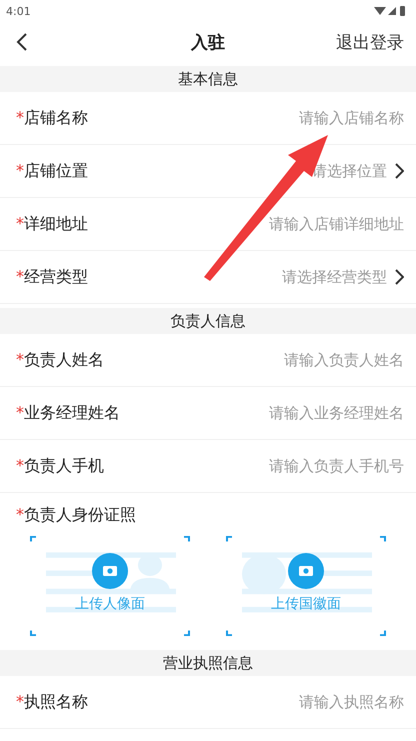 This screenshot has width=416, height=741. I want to click on input-field: 请输入执照名称, so click(331, 702).